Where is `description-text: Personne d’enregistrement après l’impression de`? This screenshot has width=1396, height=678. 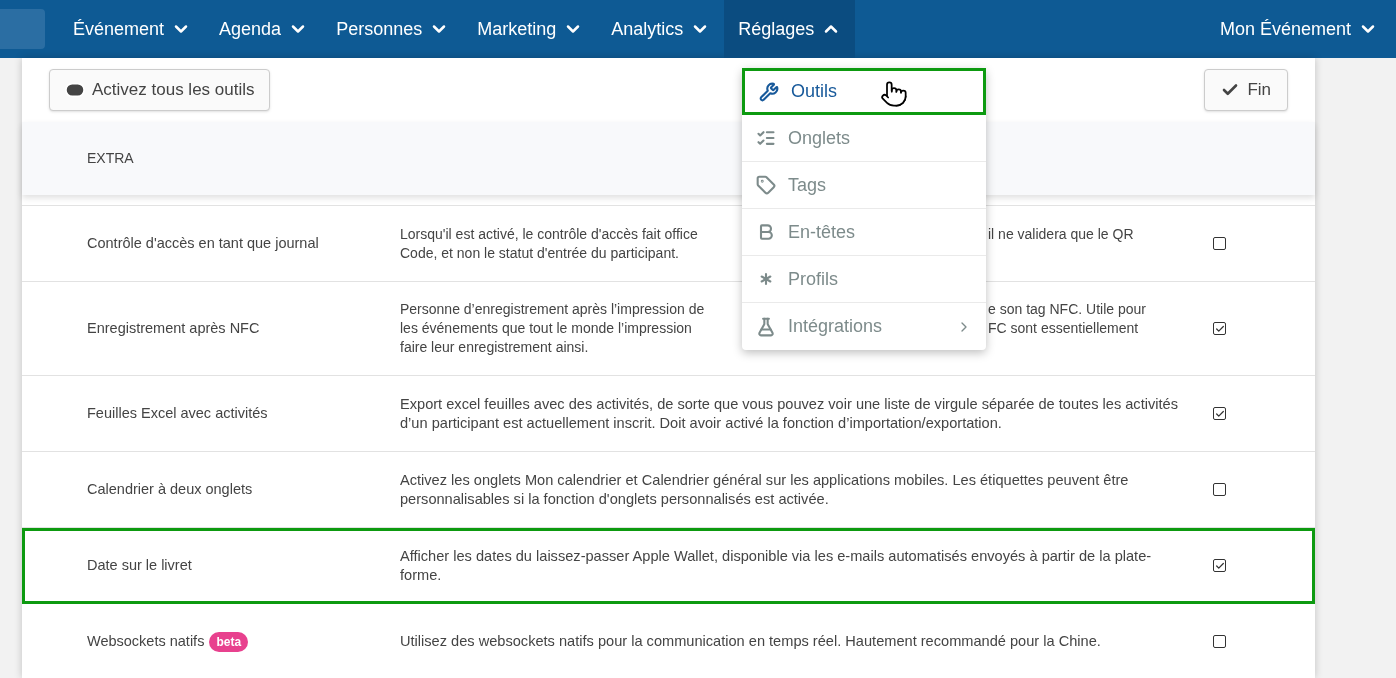
description-text: Personne d’enregistrement après l’impression de is located at coordinates (553, 309).